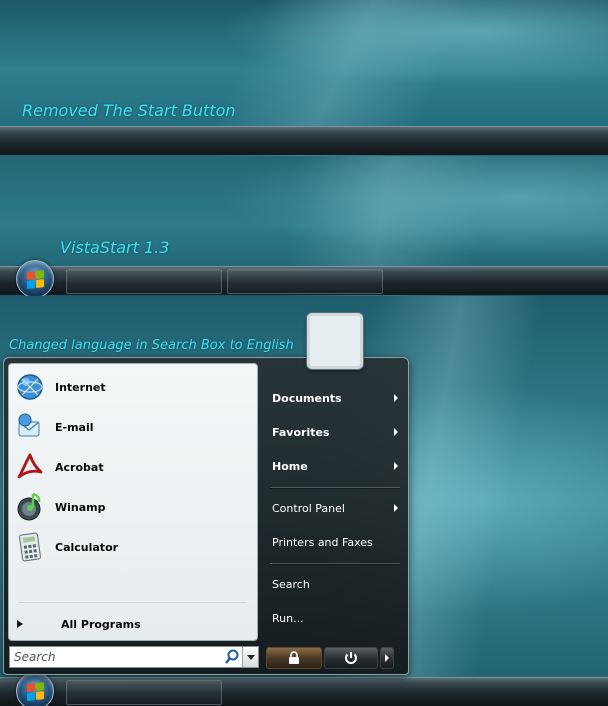  Describe the element at coordinates (30, 547) in the screenshot. I see `calculator-icon` at that location.